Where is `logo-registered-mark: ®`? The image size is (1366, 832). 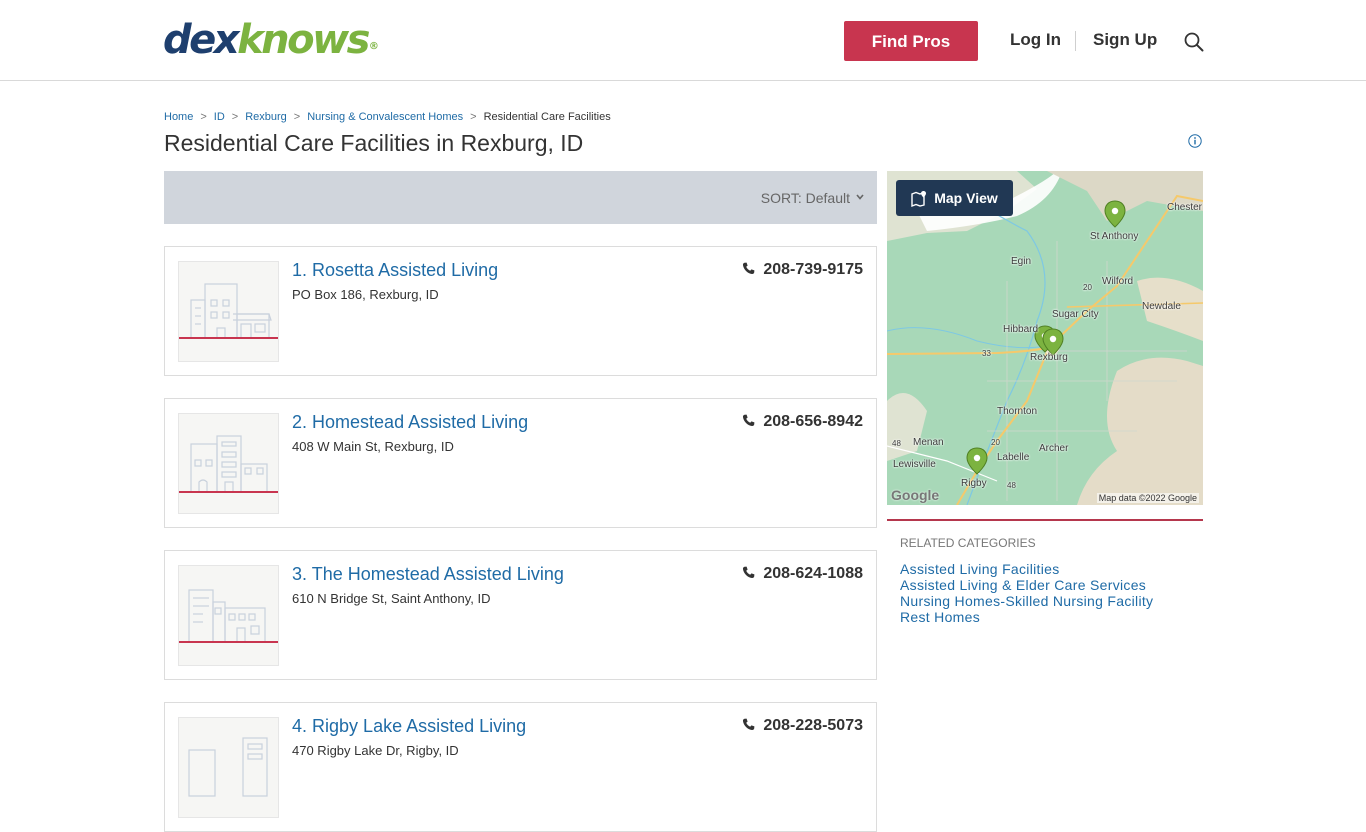
logo-registered-mark: ® is located at coordinates (373, 46).